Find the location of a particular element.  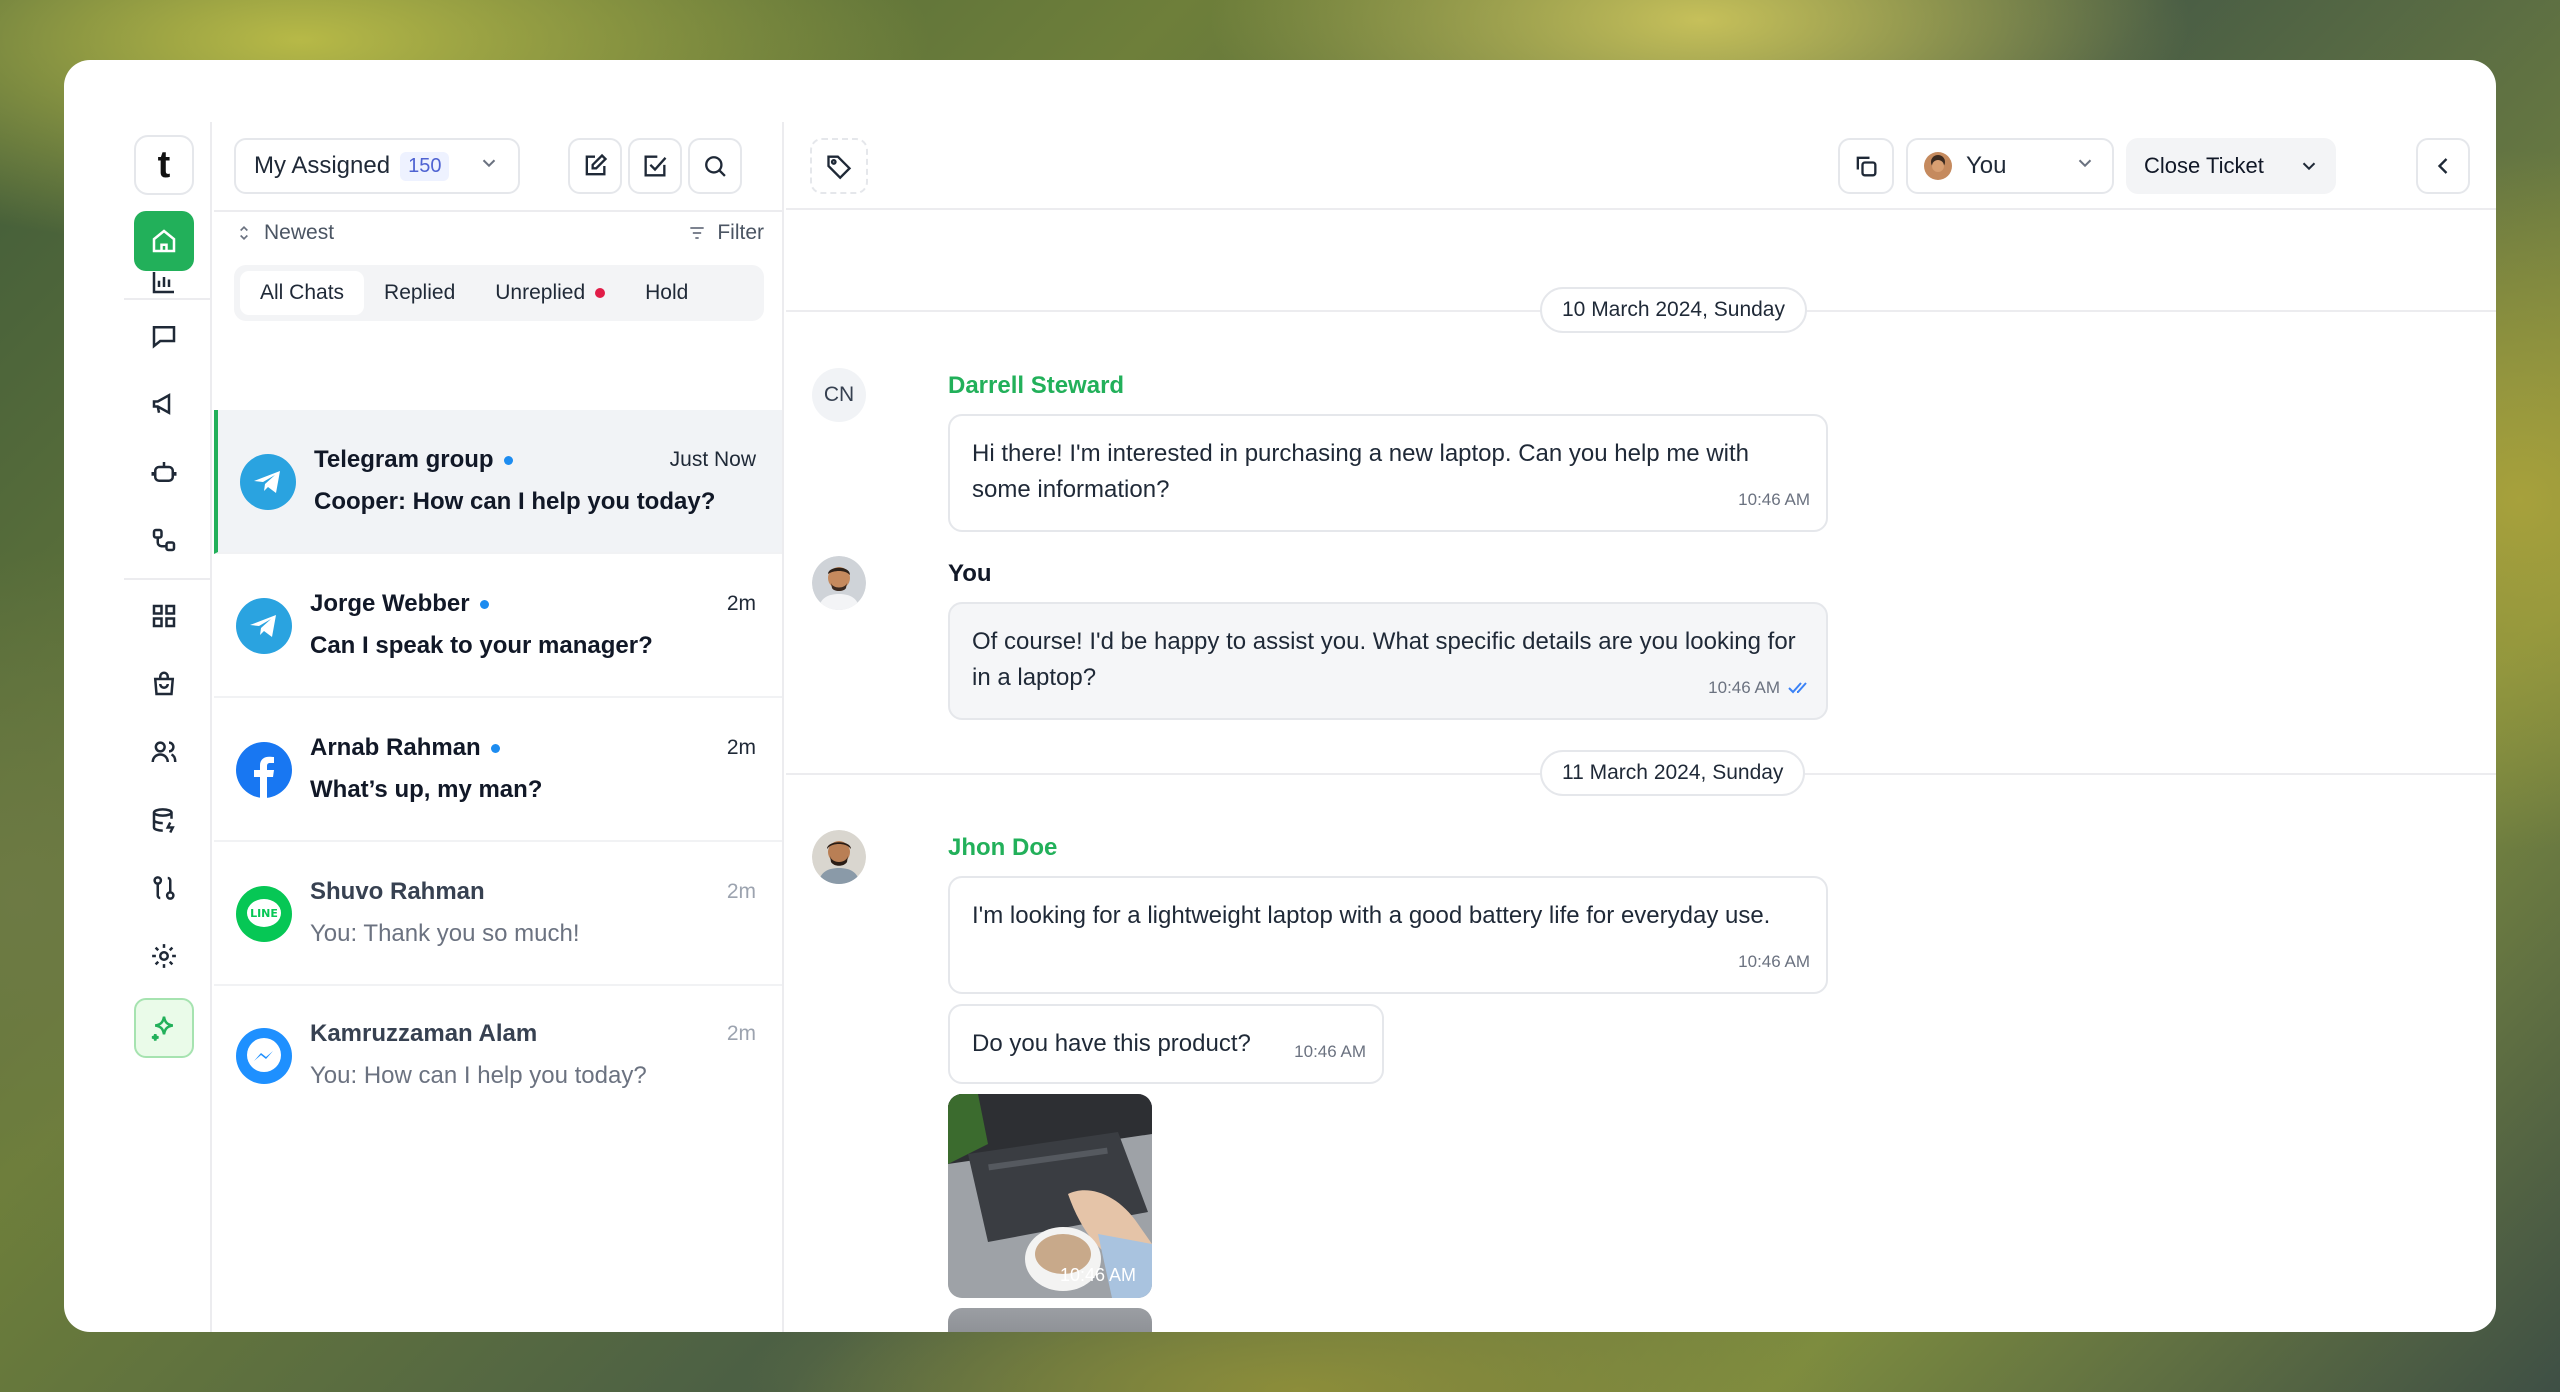

conversation-preview: Cooper: How can I help you today? is located at coordinates (515, 501).